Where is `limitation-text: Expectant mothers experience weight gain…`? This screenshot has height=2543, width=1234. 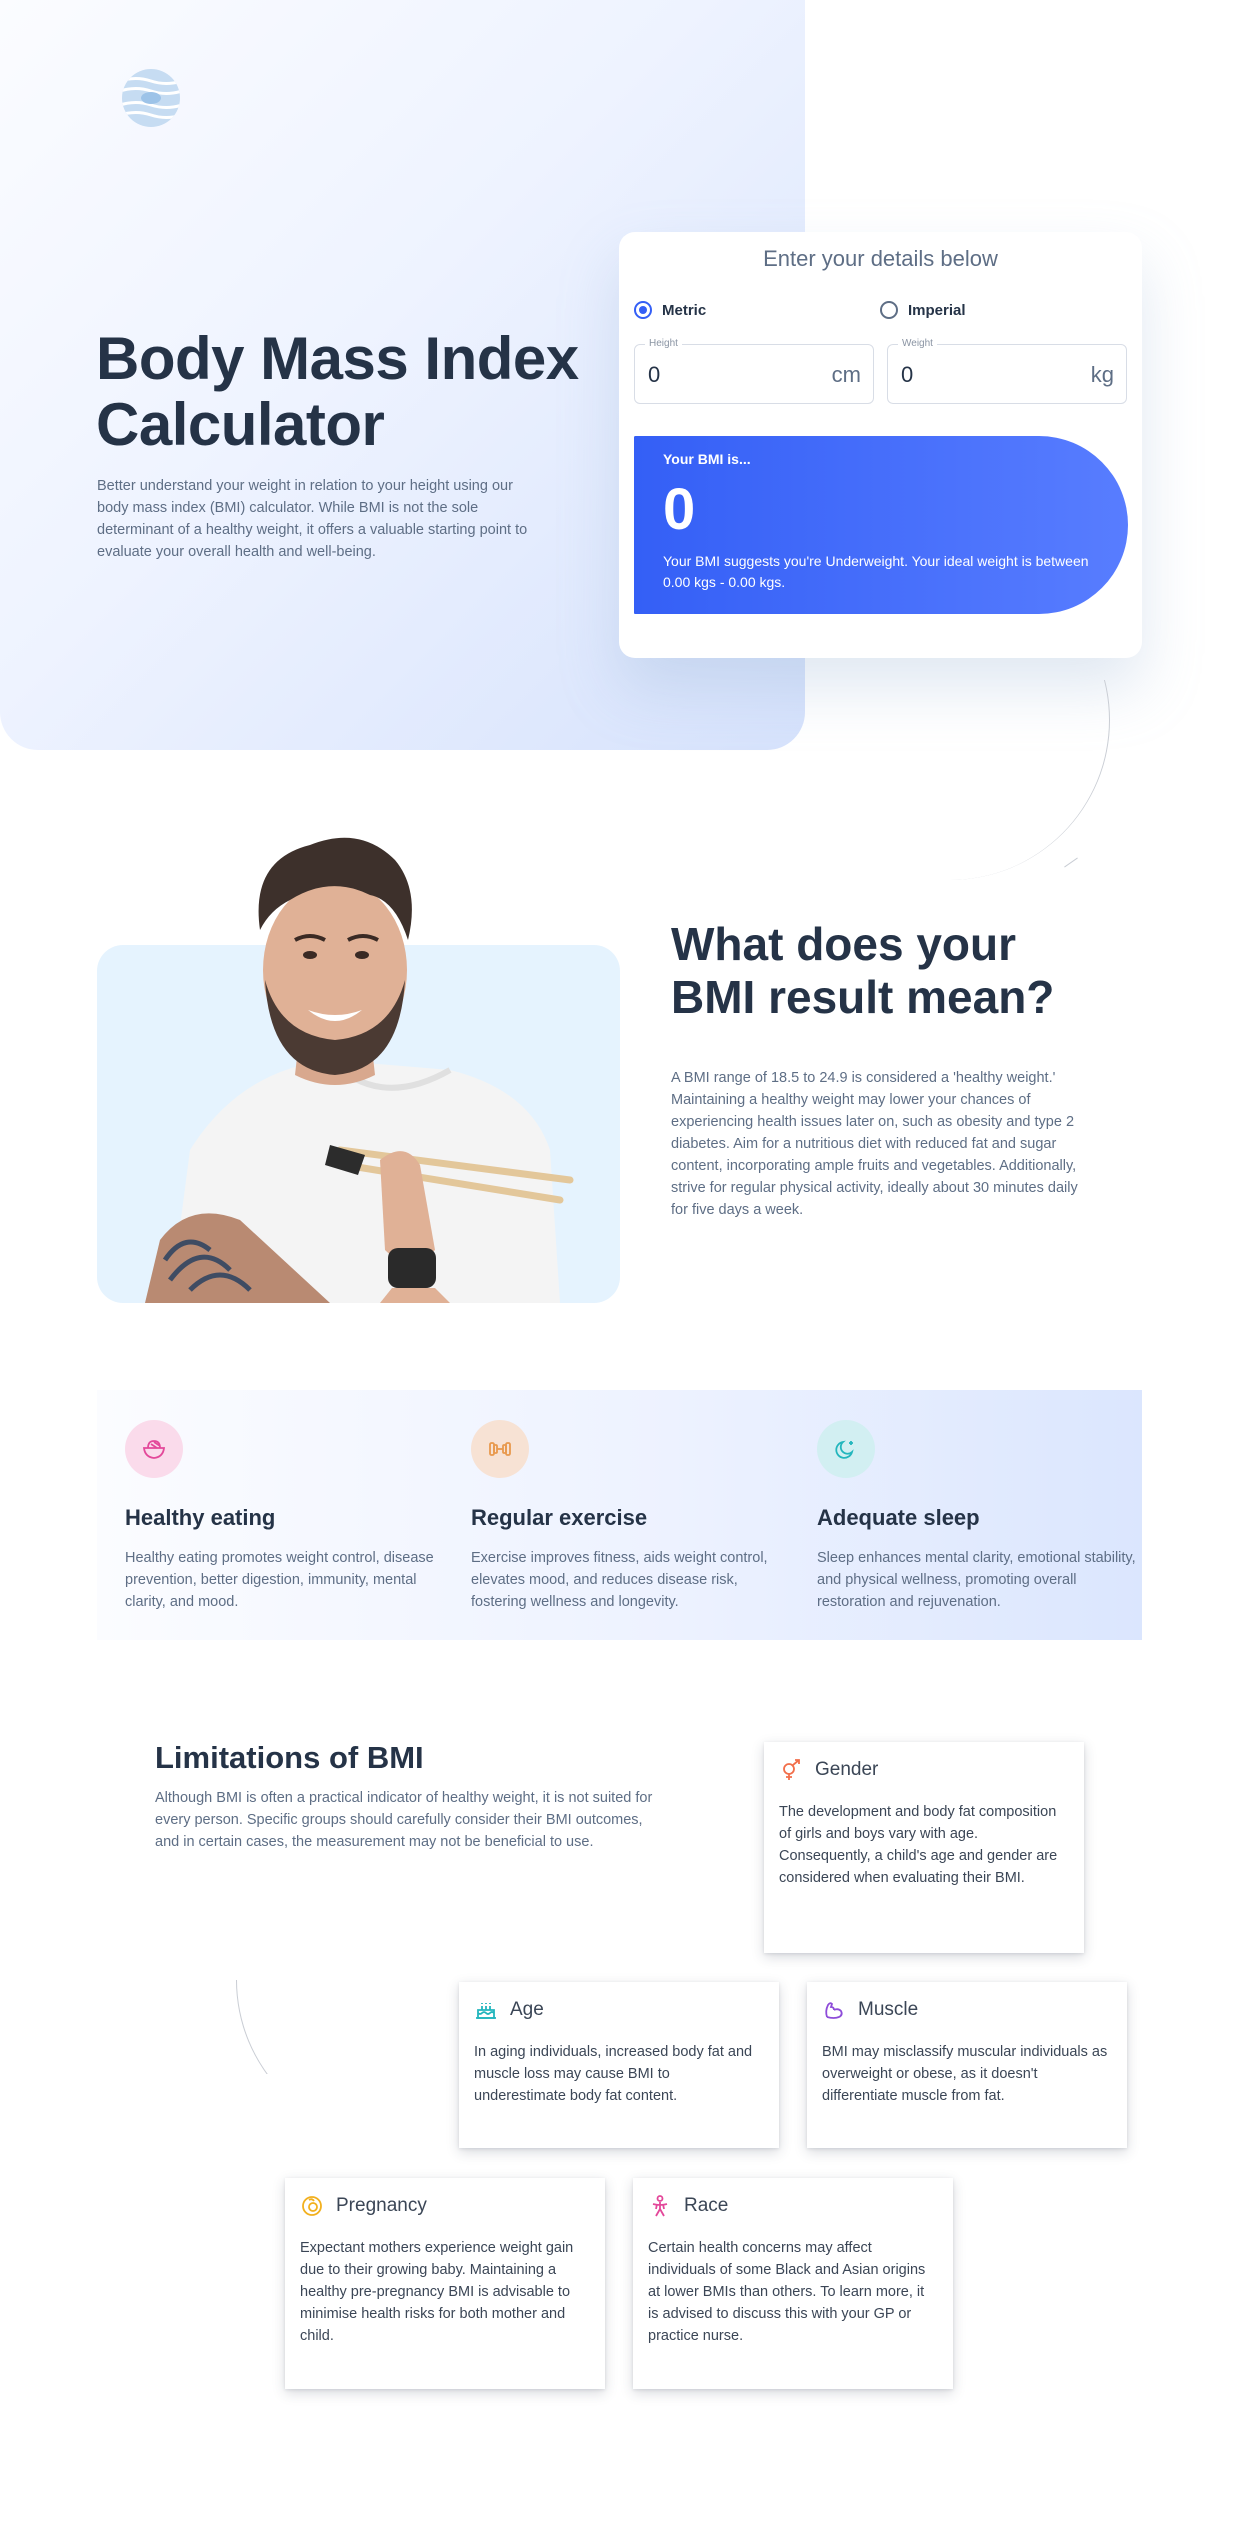
limitation-text: Expectant mothers experience weight gain… is located at coordinates (437, 2292).